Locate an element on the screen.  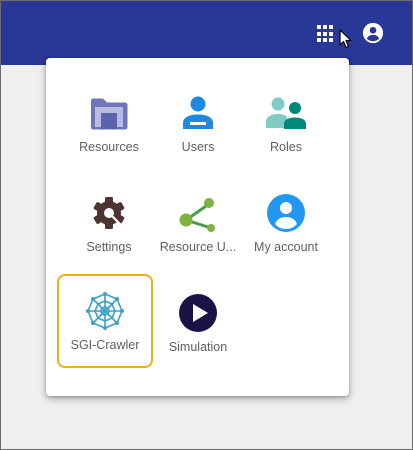
play-icon is located at coordinates (198, 313).